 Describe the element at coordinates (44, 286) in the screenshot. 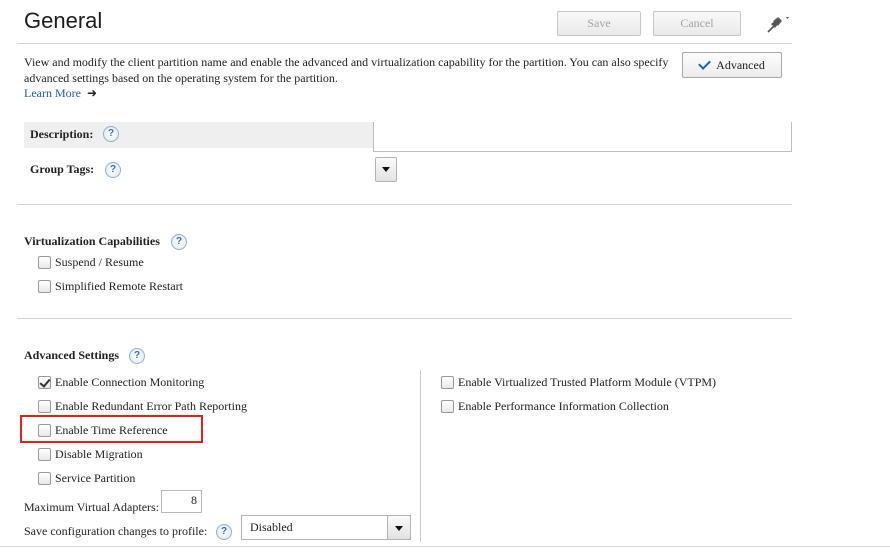

I see `simplified-remote-restart-checkbox` at that location.